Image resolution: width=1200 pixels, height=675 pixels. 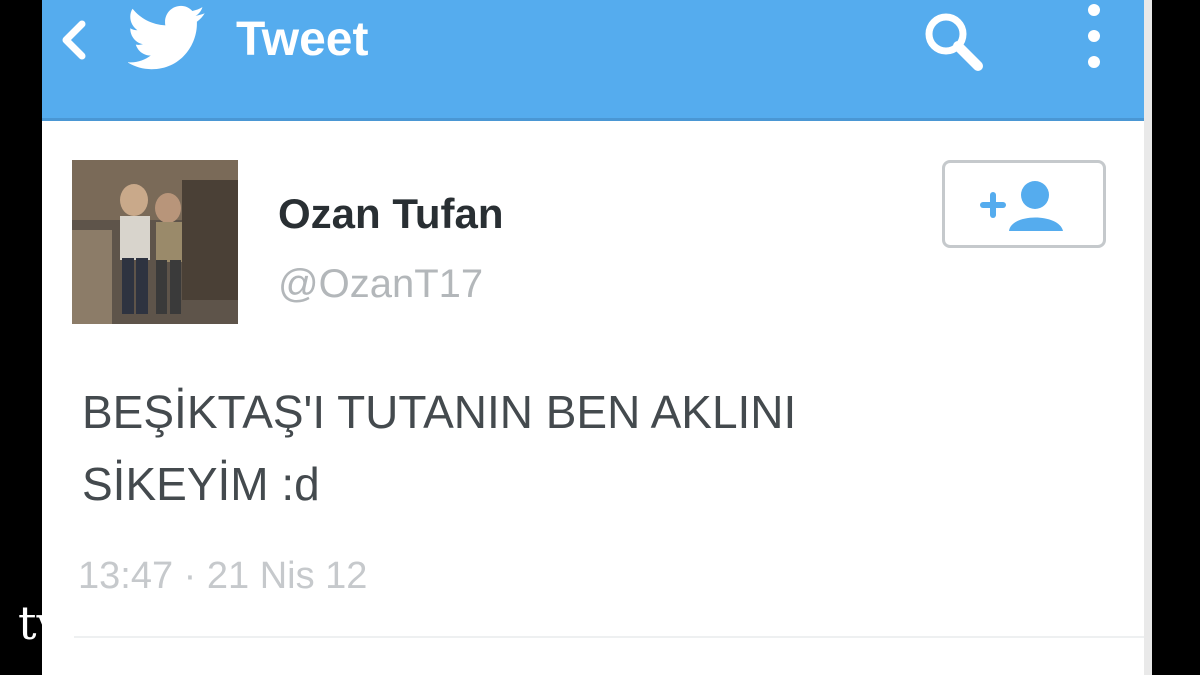 I want to click on author-handle: @OzanT17, so click(x=380, y=284).